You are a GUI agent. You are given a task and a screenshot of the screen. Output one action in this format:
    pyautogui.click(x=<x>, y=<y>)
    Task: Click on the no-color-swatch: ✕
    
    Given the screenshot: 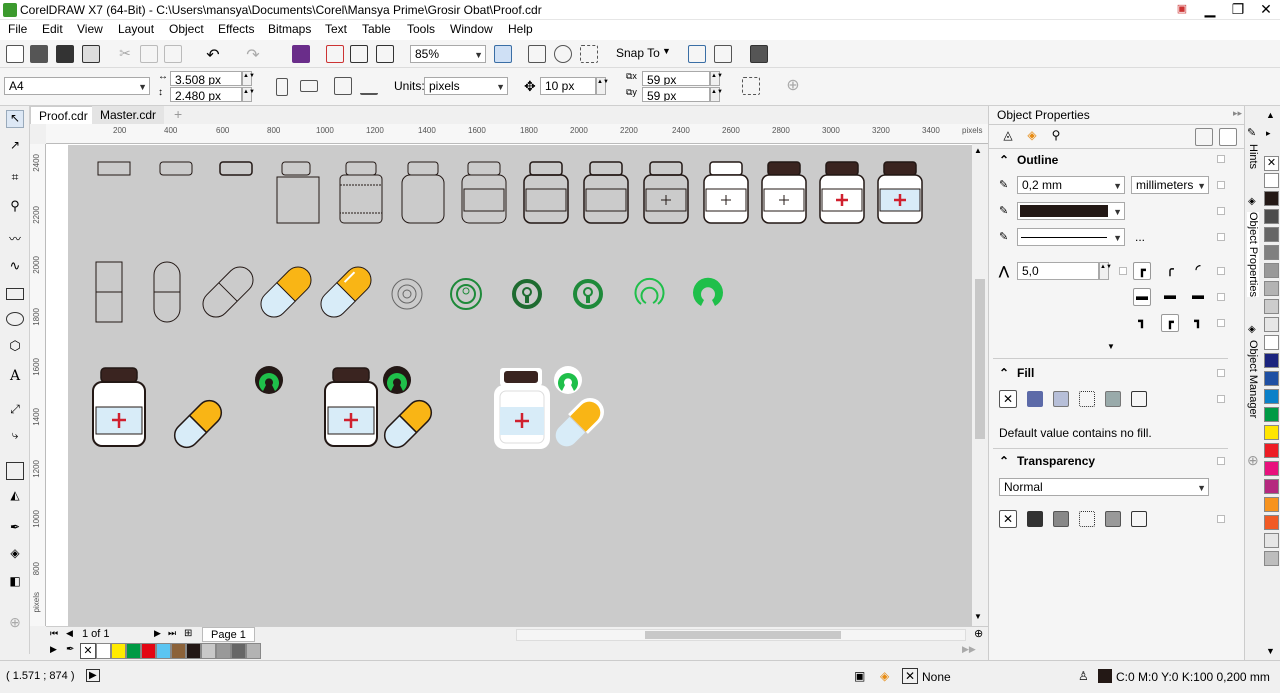 What is the action you would take?
    pyautogui.click(x=1271, y=163)
    